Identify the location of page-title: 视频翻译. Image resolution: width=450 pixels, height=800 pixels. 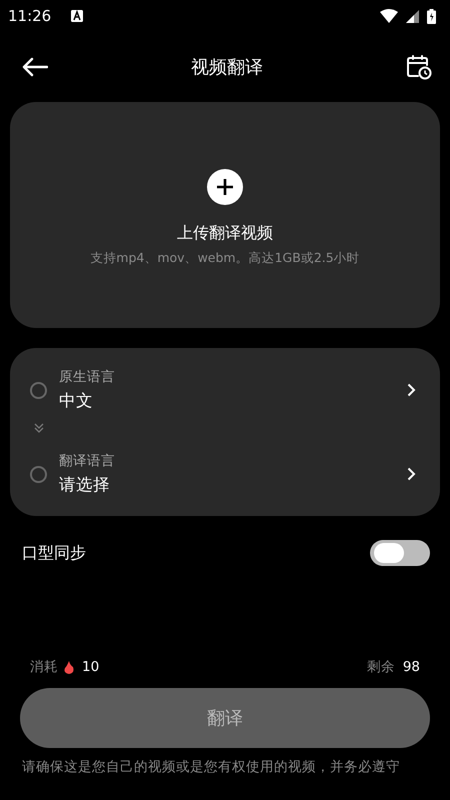
(227, 67).